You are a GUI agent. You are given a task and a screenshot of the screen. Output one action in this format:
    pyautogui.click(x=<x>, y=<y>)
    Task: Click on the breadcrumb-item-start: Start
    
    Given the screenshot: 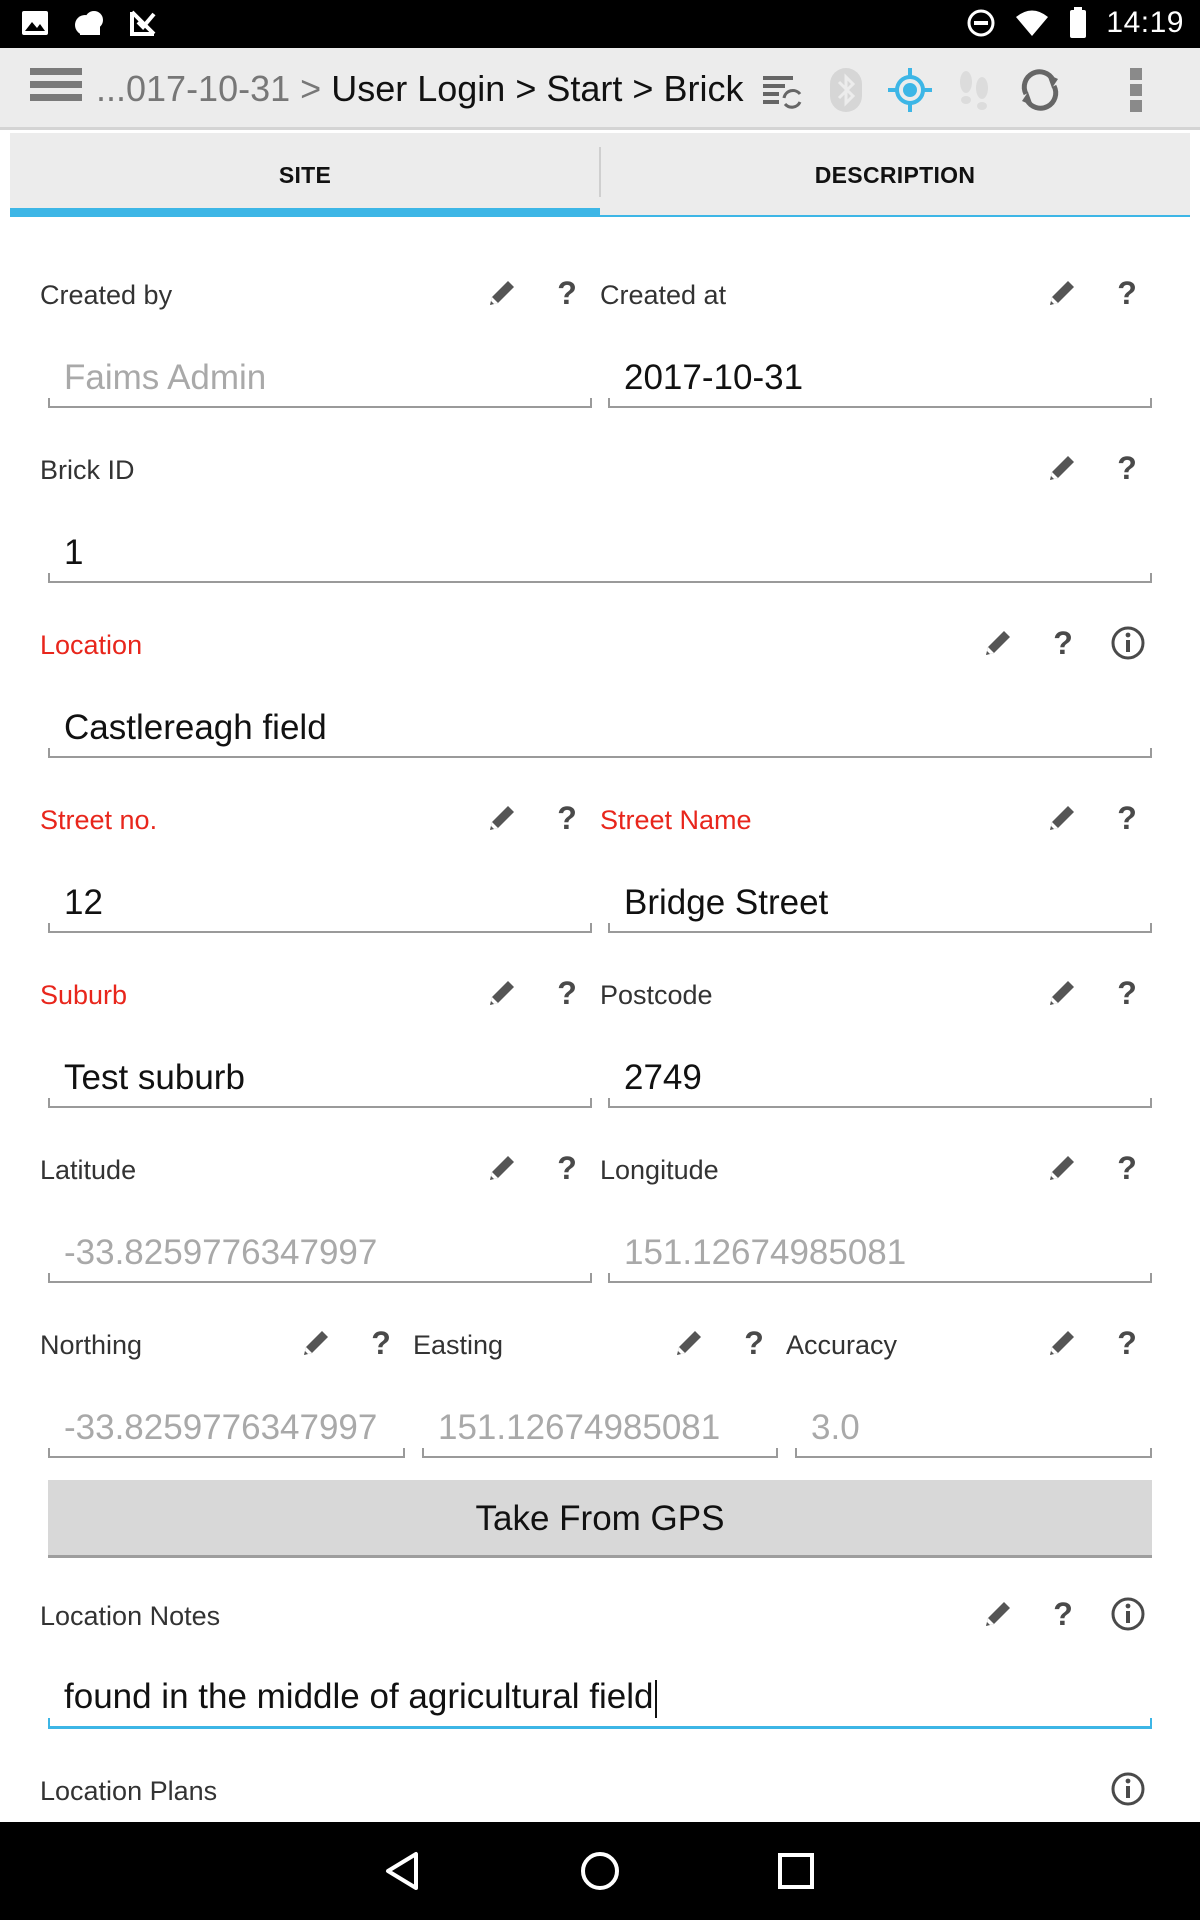 What is the action you would take?
    pyautogui.click(x=584, y=88)
    